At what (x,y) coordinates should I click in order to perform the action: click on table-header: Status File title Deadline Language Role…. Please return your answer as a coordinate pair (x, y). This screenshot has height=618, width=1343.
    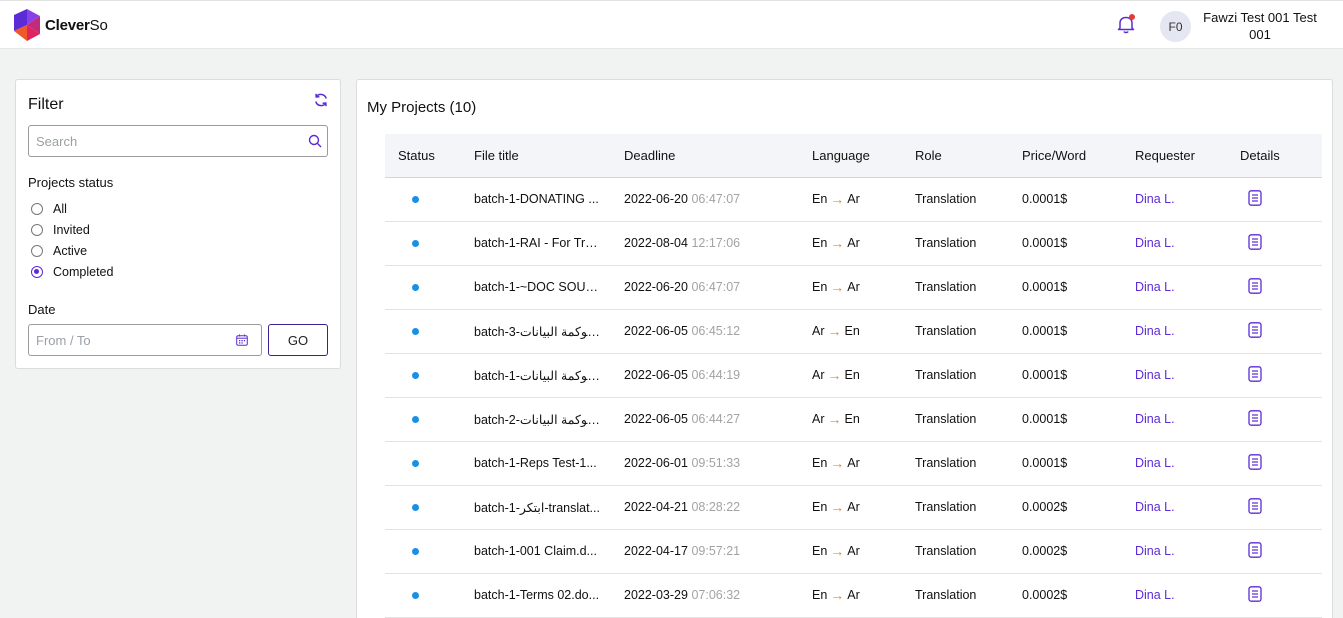
    Looking at the image, I should click on (853, 156).